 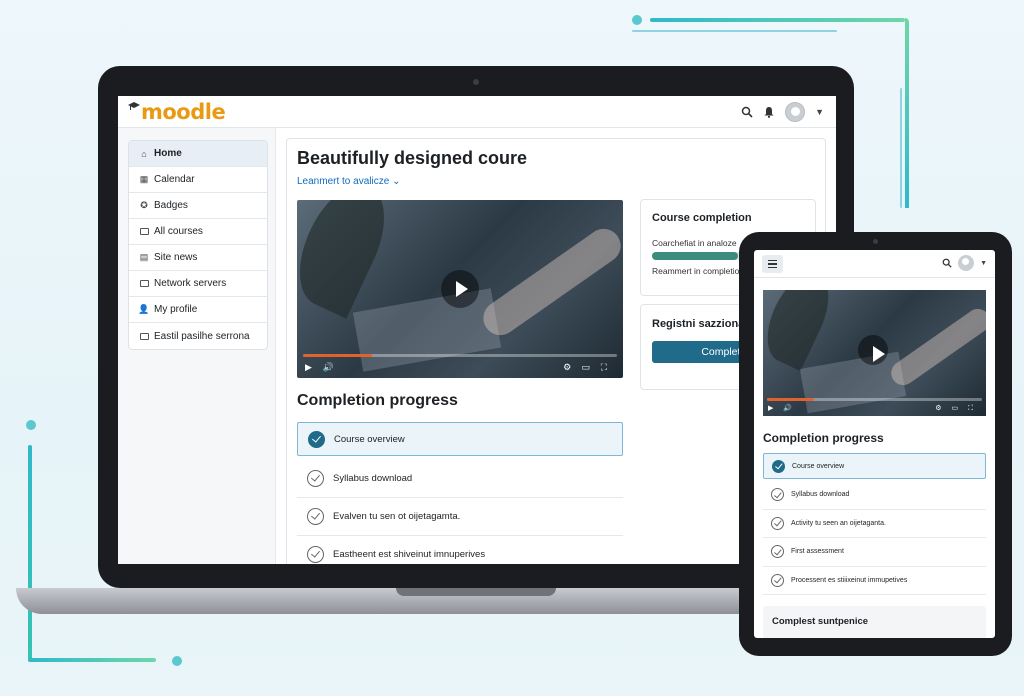 I want to click on laptop-camera, so click(x=476, y=82).